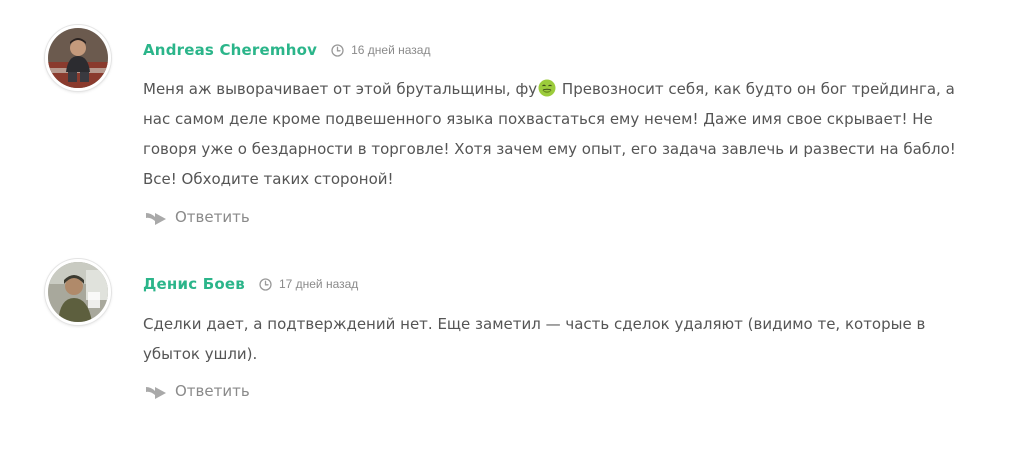 The image size is (1035, 458). What do you see at coordinates (250, 284) in the screenshot?
I see `comment-meta: Денис Боев 17 дней назад` at bounding box center [250, 284].